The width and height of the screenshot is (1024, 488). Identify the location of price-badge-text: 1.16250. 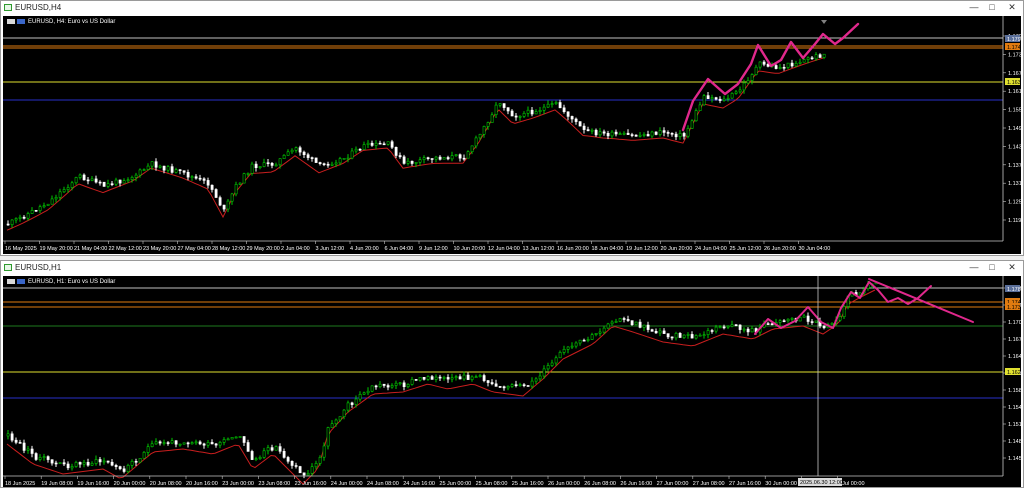
(1014, 373).